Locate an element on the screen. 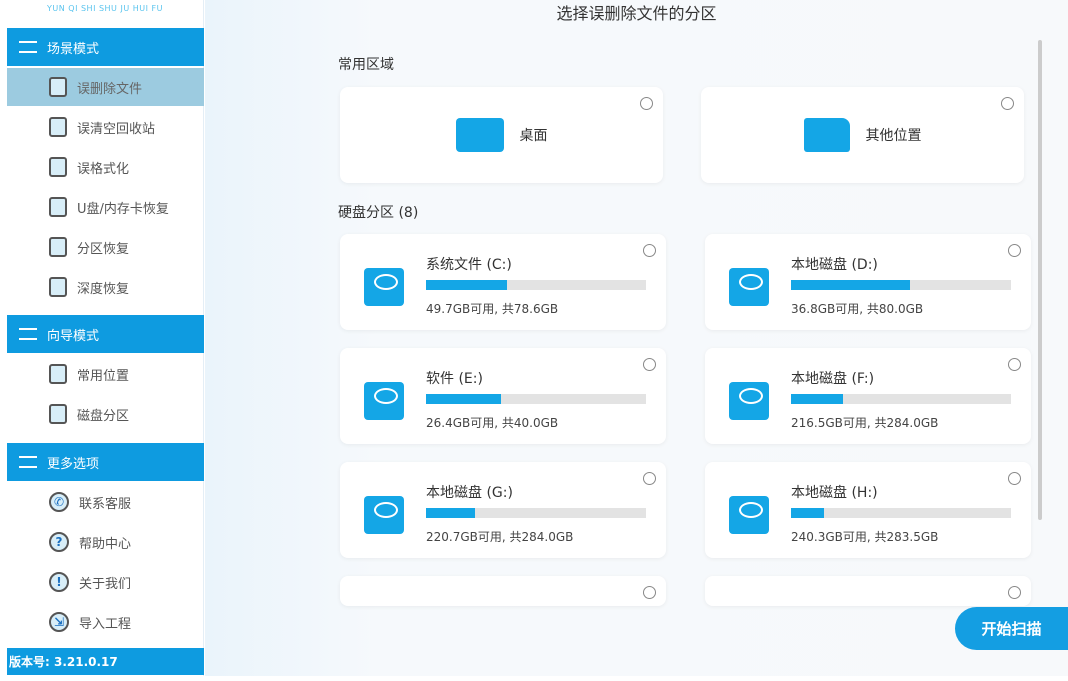  sidebar-item-icon: ? is located at coordinates (59, 542).